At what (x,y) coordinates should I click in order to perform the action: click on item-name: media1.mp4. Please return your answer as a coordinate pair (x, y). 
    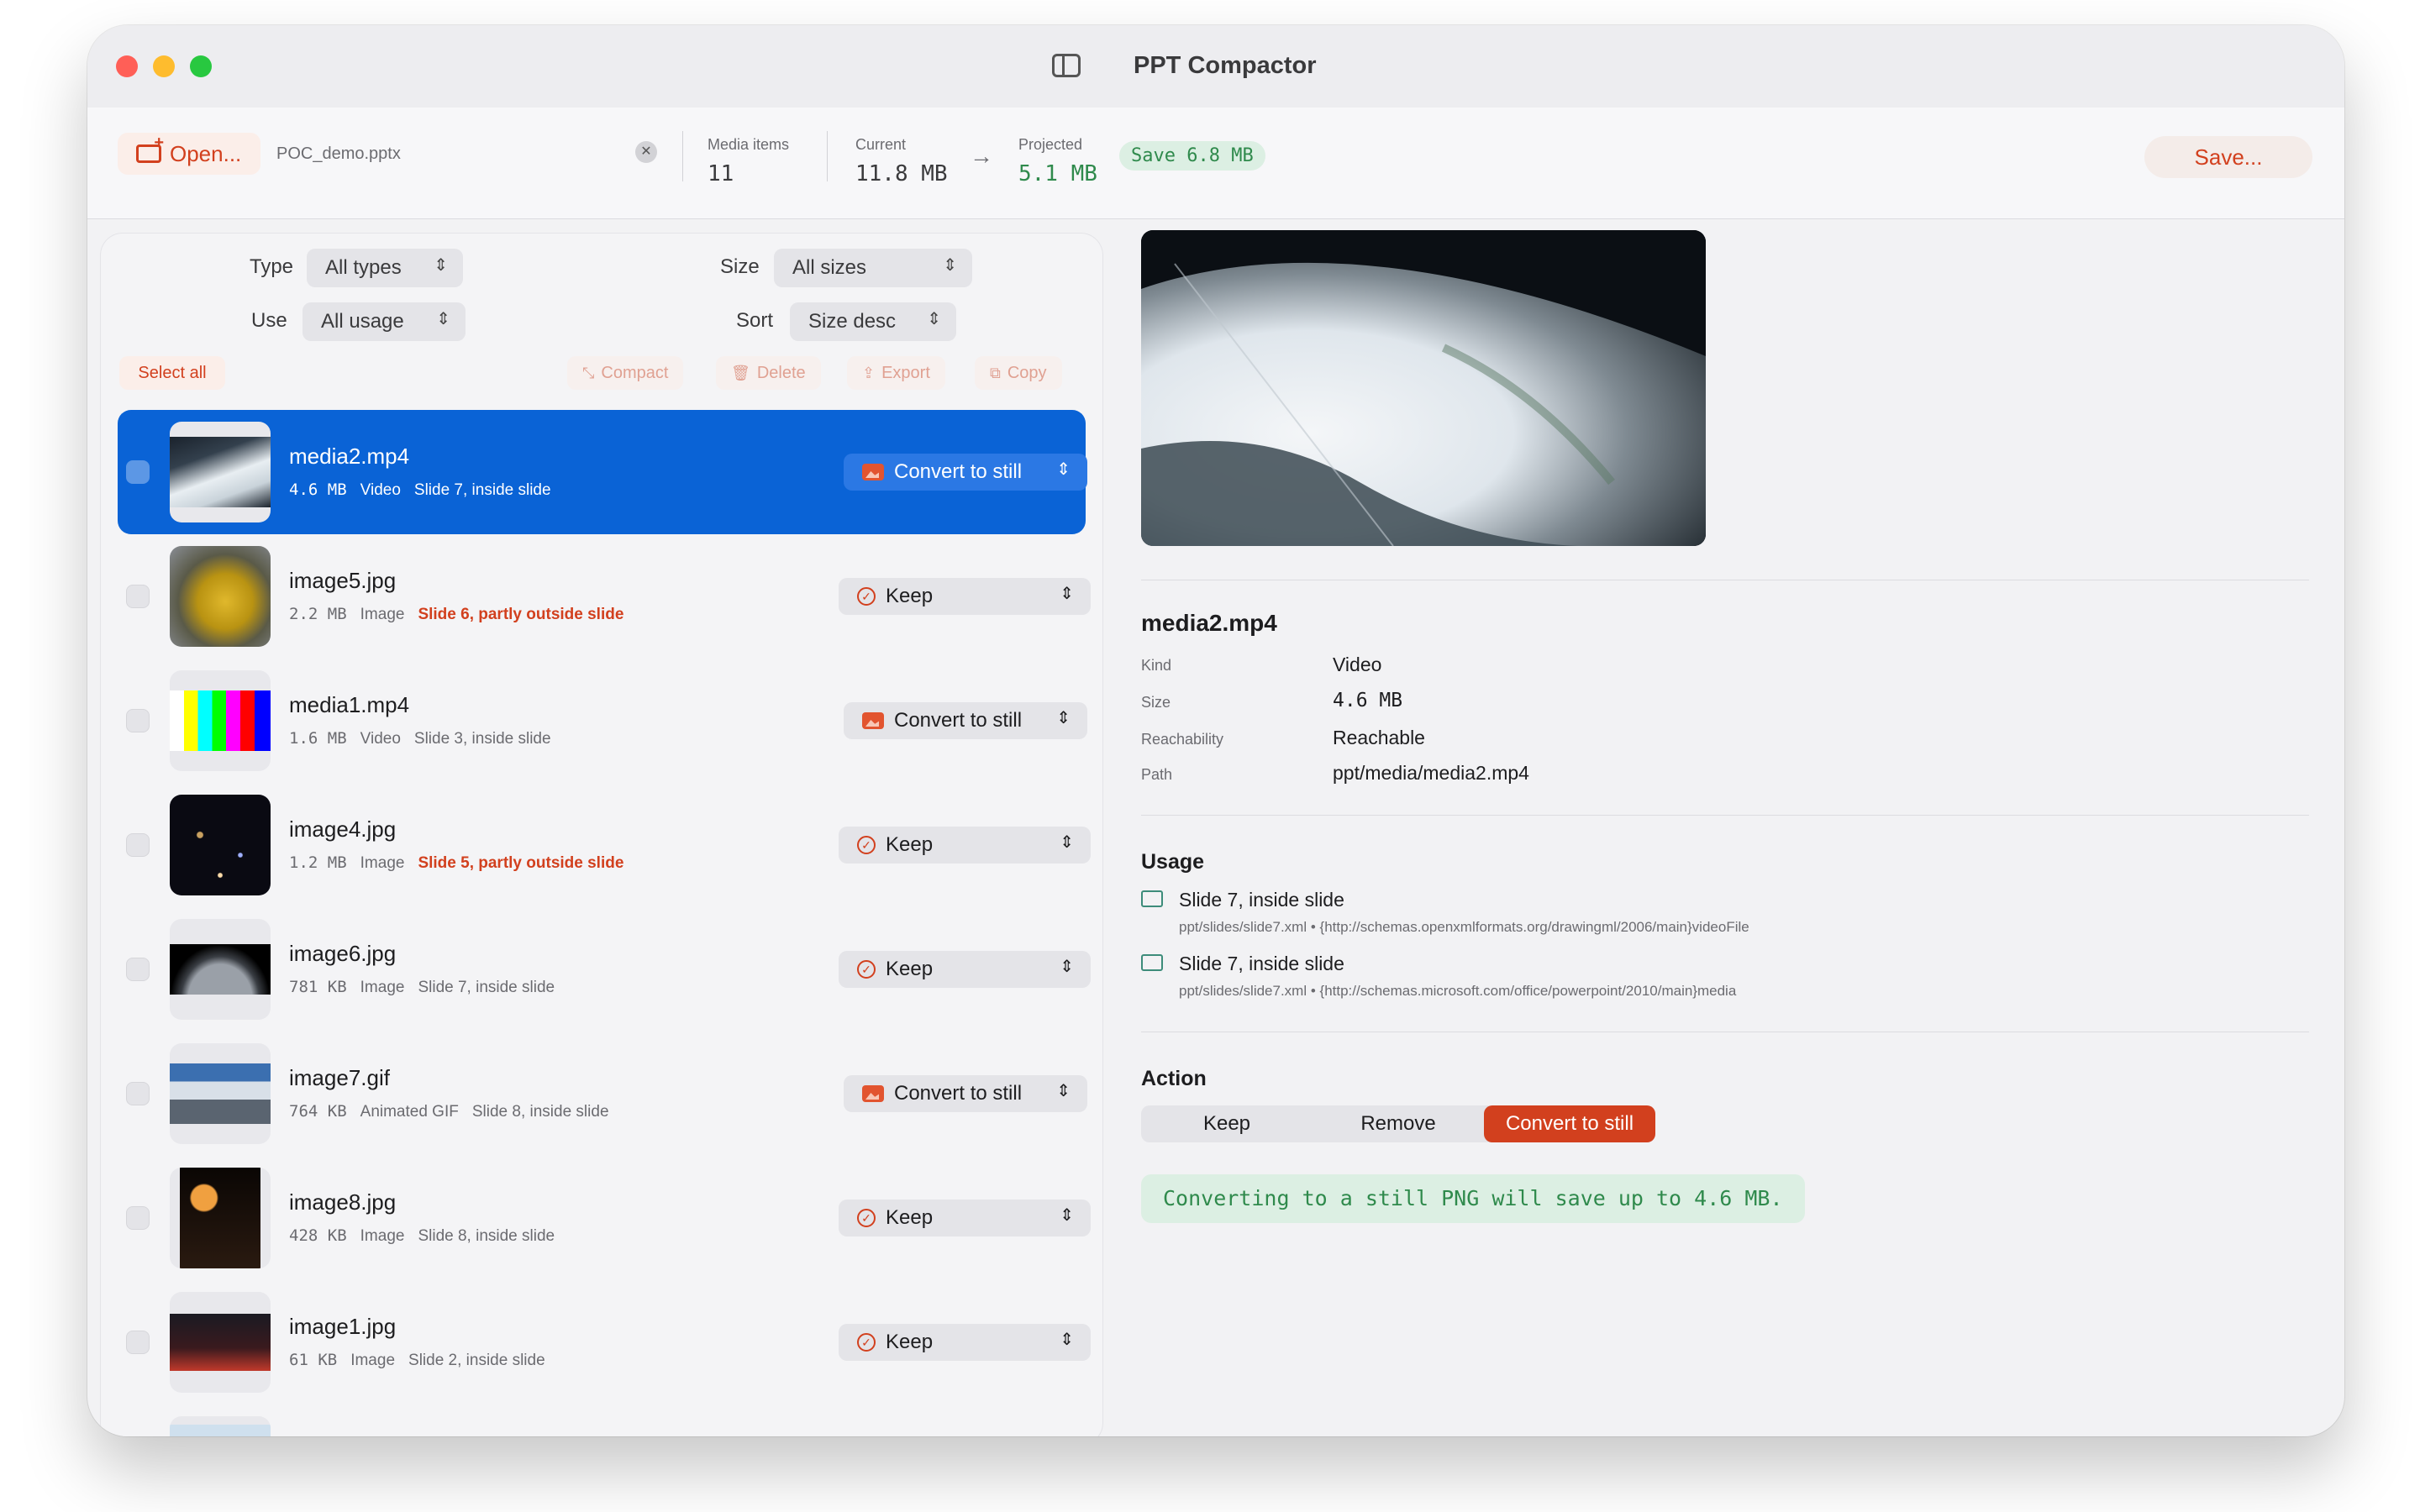
    Looking at the image, I should click on (349, 704).